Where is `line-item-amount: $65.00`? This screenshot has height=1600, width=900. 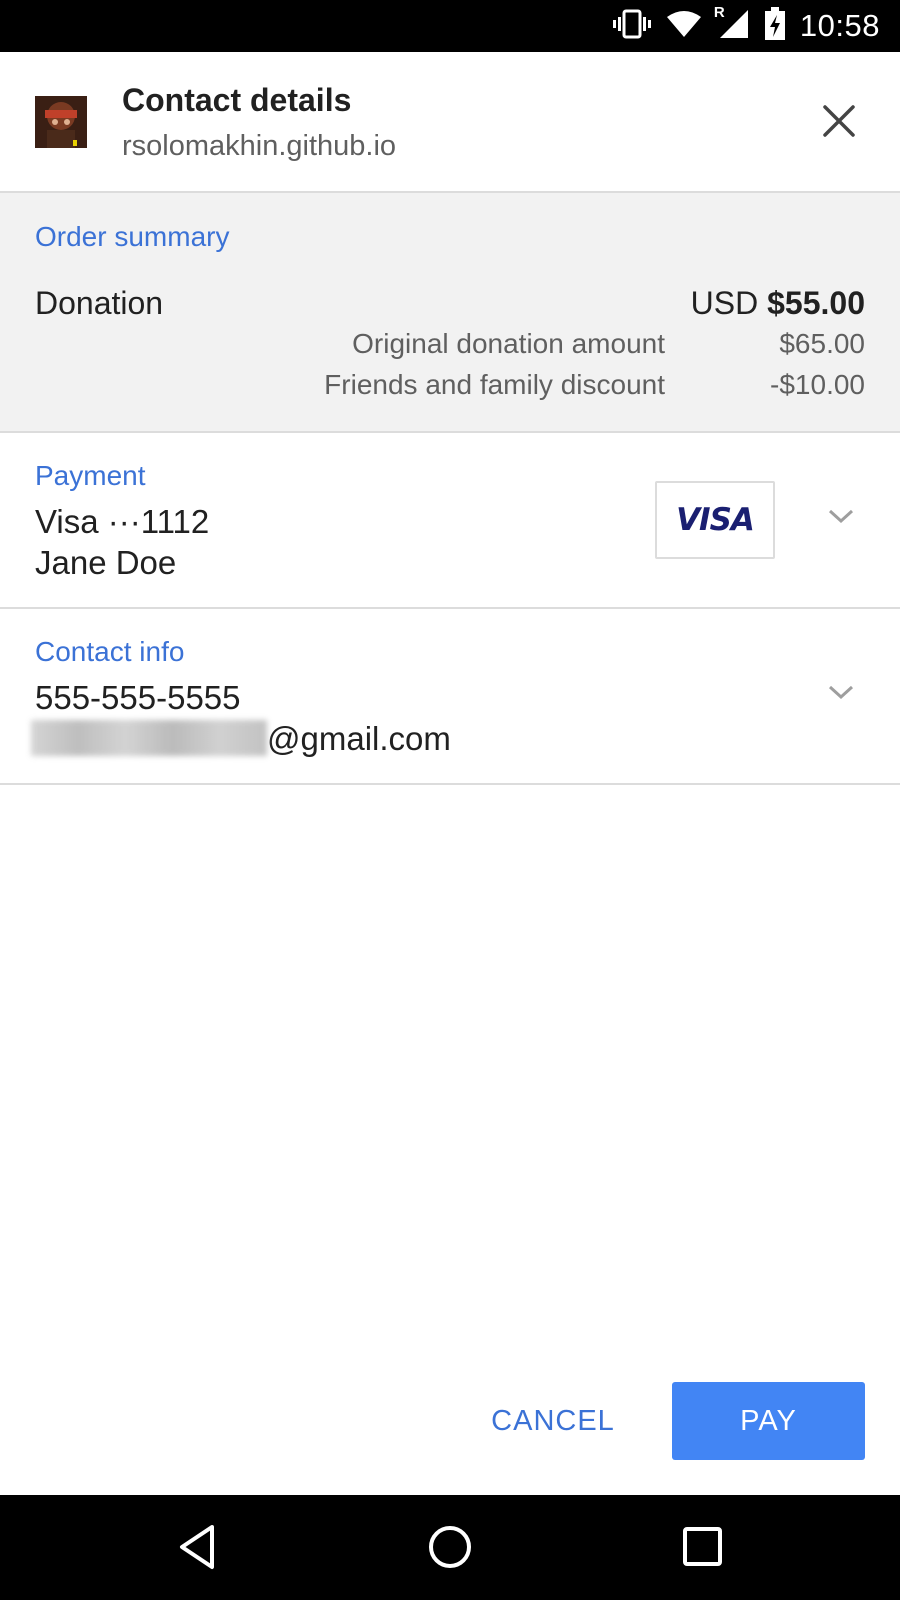
line-item-amount: $65.00 is located at coordinates (822, 343).